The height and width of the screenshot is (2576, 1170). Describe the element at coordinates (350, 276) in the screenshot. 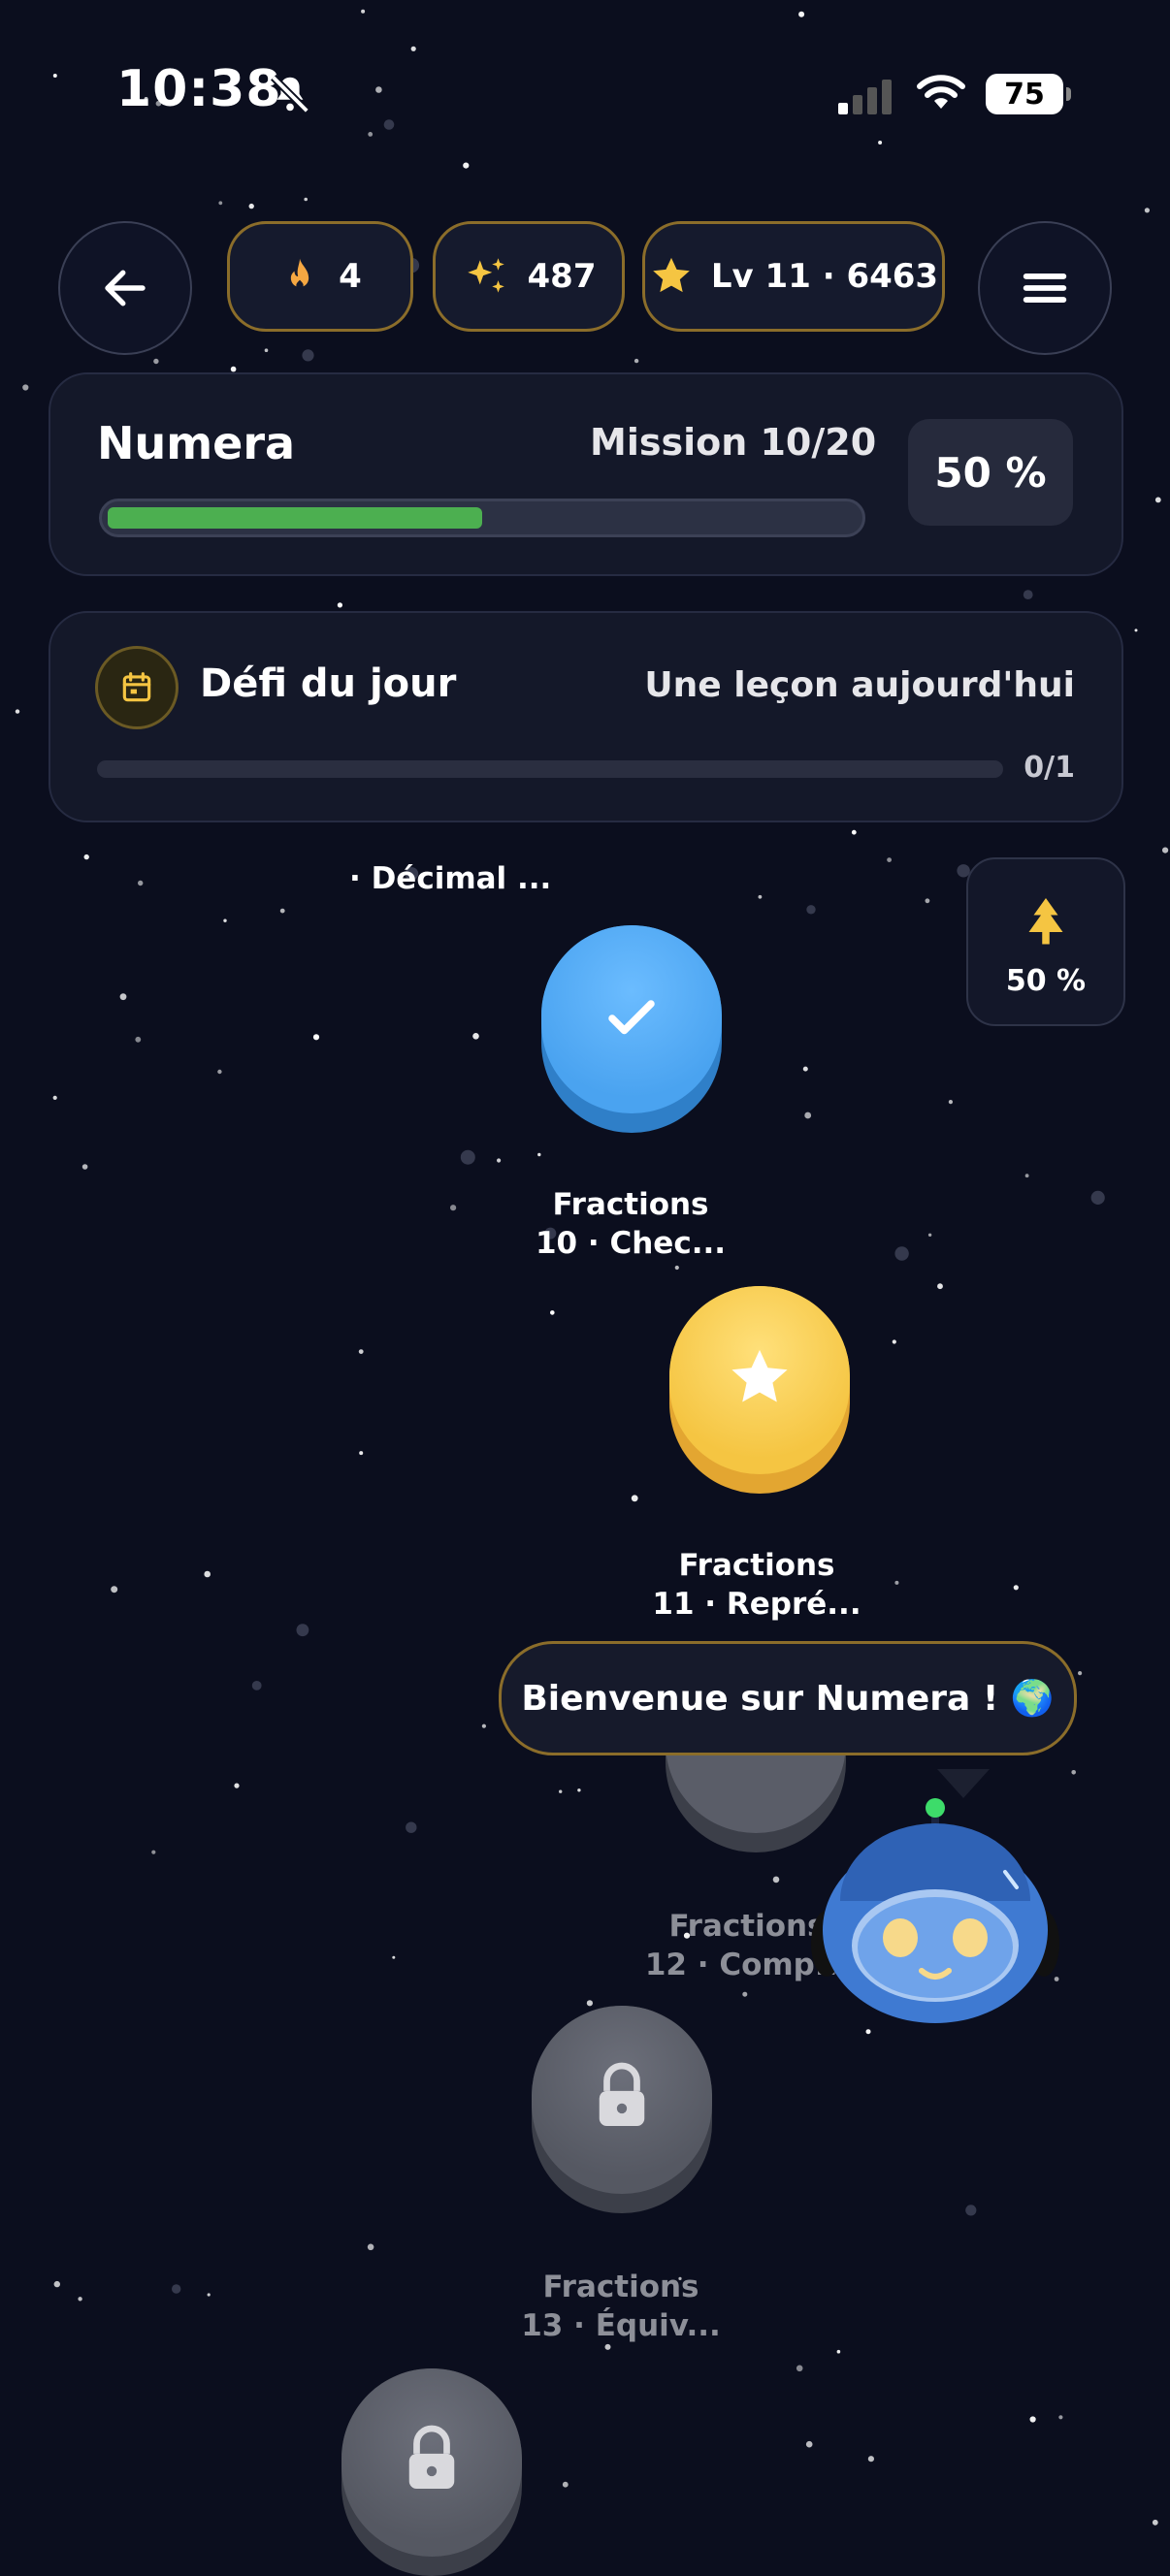

I see `streak-count: 4` at that location.